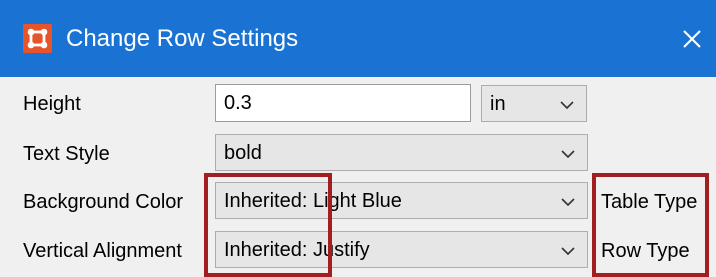 This screenshot has height=277, width=716. I want to click on height-input, so click(343, 103).